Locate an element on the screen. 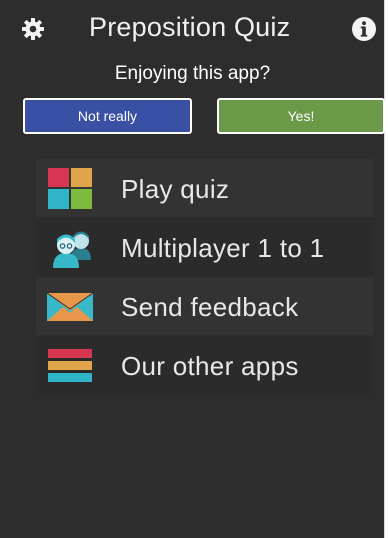 The image size is (388, 538). menu-item-label: Play quiz is located at coordinates (175, 189).